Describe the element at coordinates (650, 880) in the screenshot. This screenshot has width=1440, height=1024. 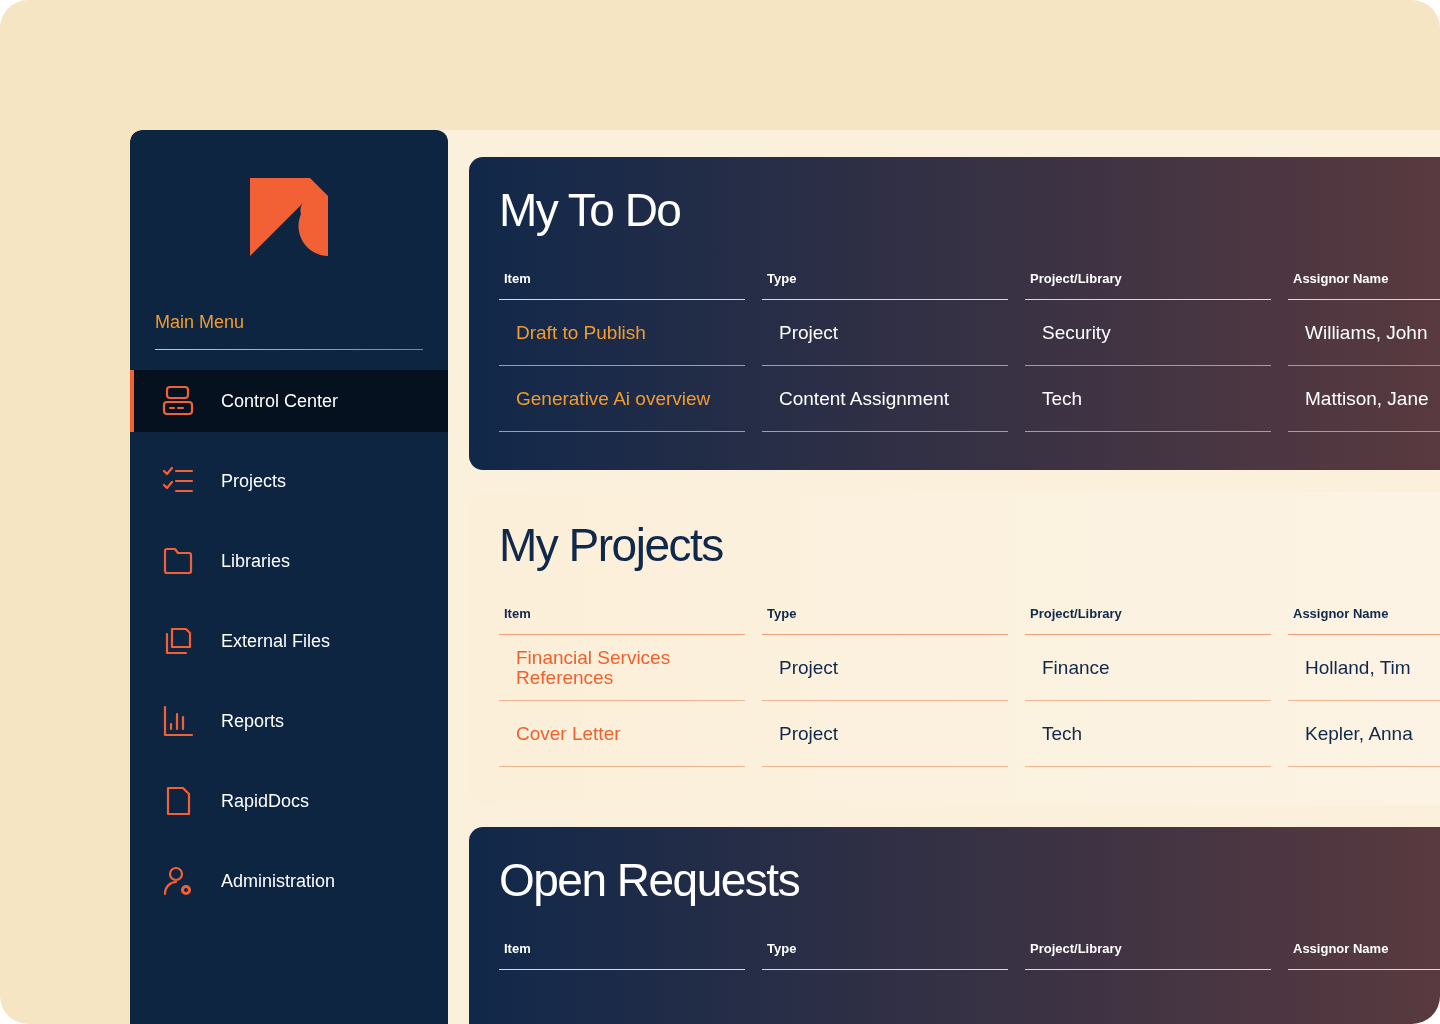
I see `panel-title: Open Requests` at that location.